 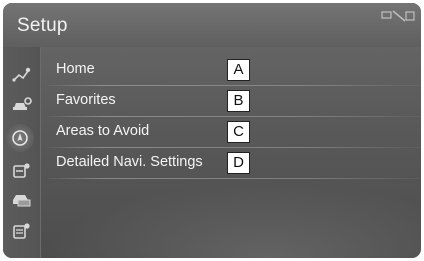 I want to click on route-icon, so click(x=22, y=75).